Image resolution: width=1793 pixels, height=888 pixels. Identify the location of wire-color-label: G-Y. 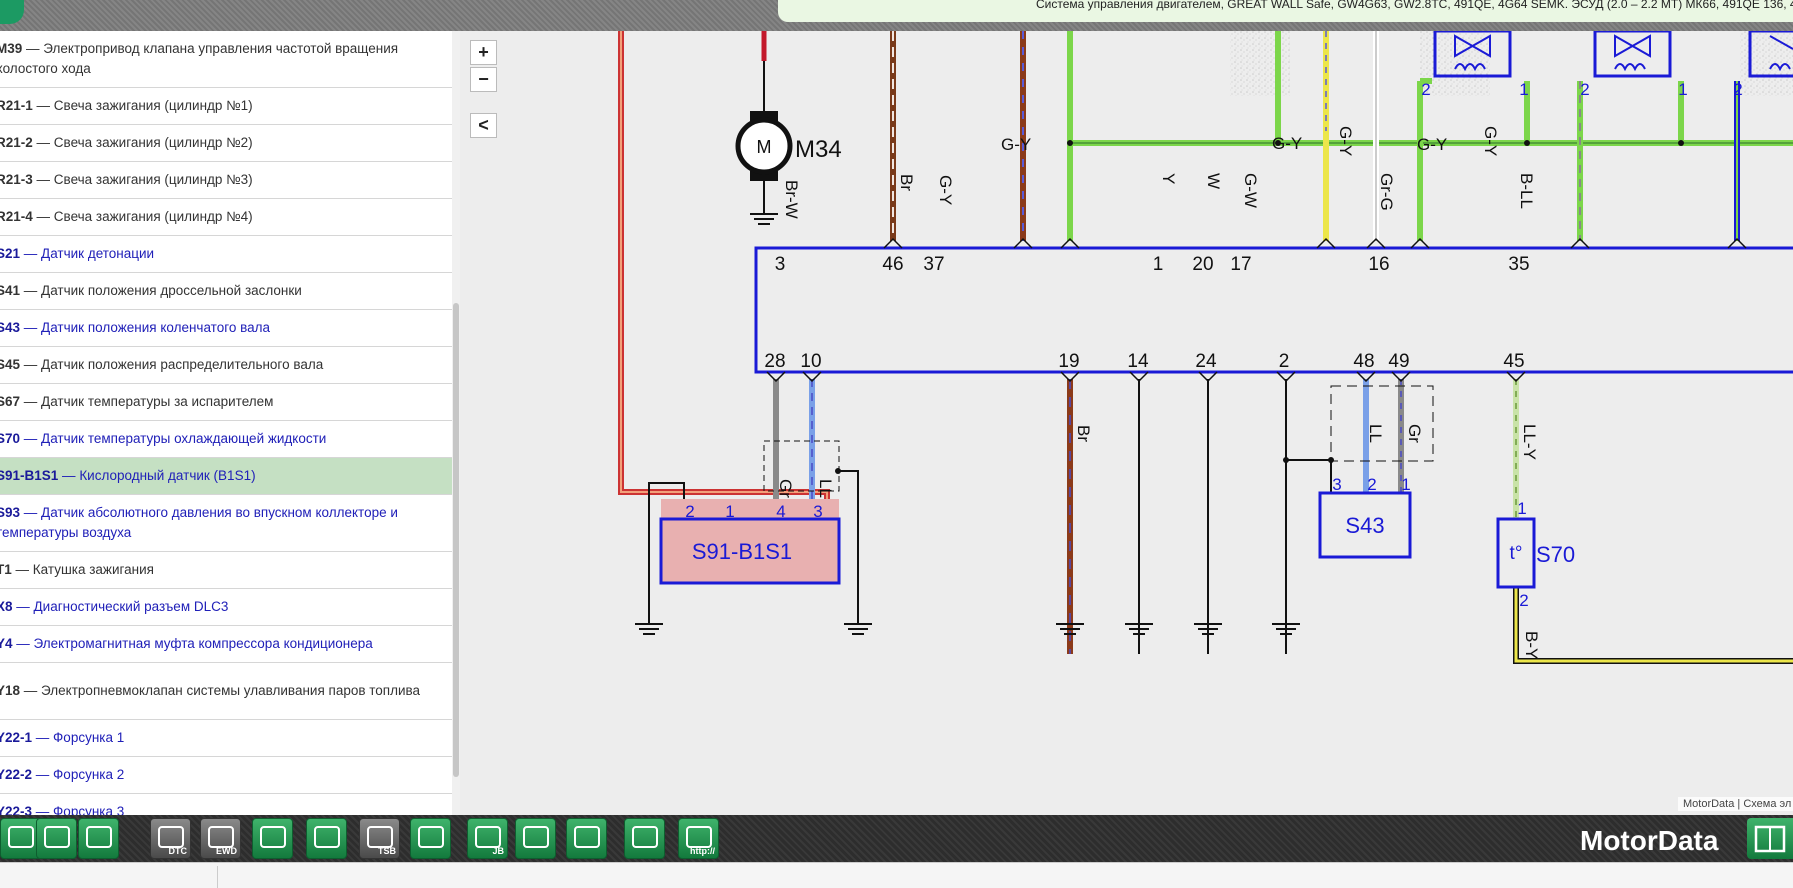
(1016, 144).